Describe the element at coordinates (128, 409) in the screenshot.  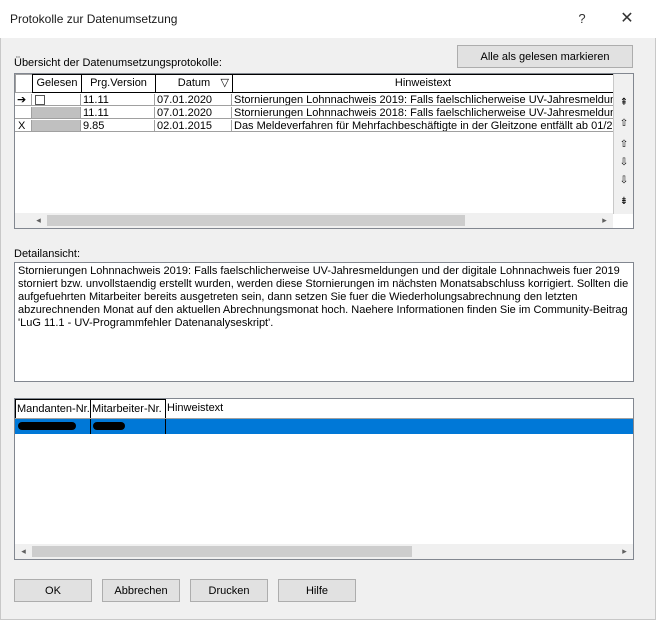
I see `column-header-employee-no: Mitarbeiter-Nr.` at that location.